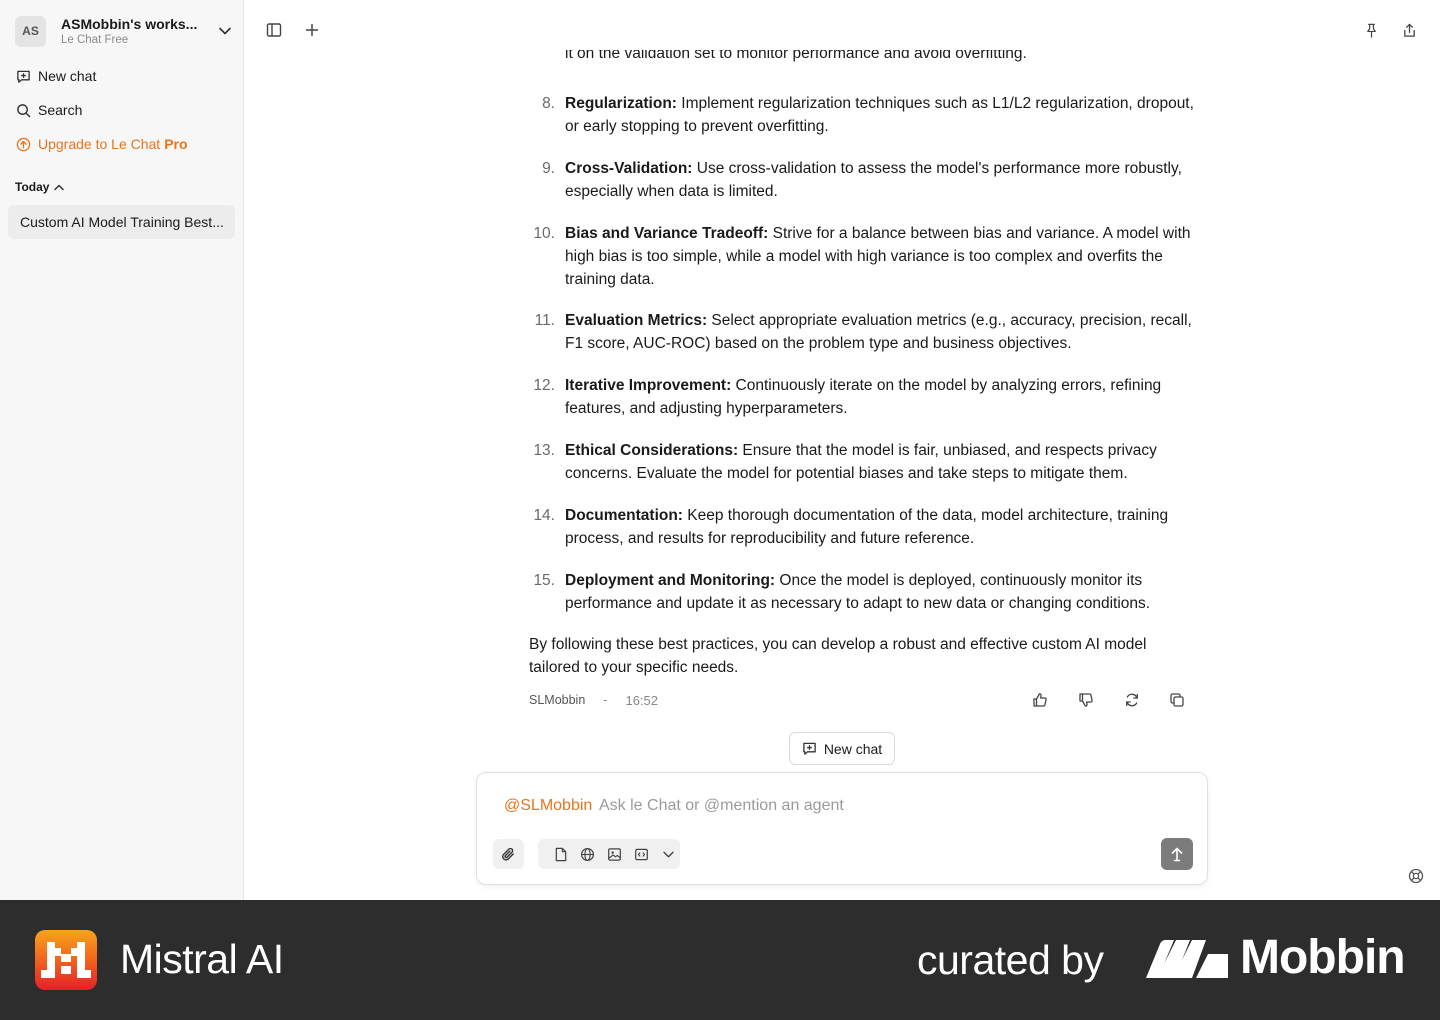 This screenshot has width=1440, height=1020. Describe the element at coordinates (59, 187) in the screenshot. I see `chevron-up-icon` at that location.